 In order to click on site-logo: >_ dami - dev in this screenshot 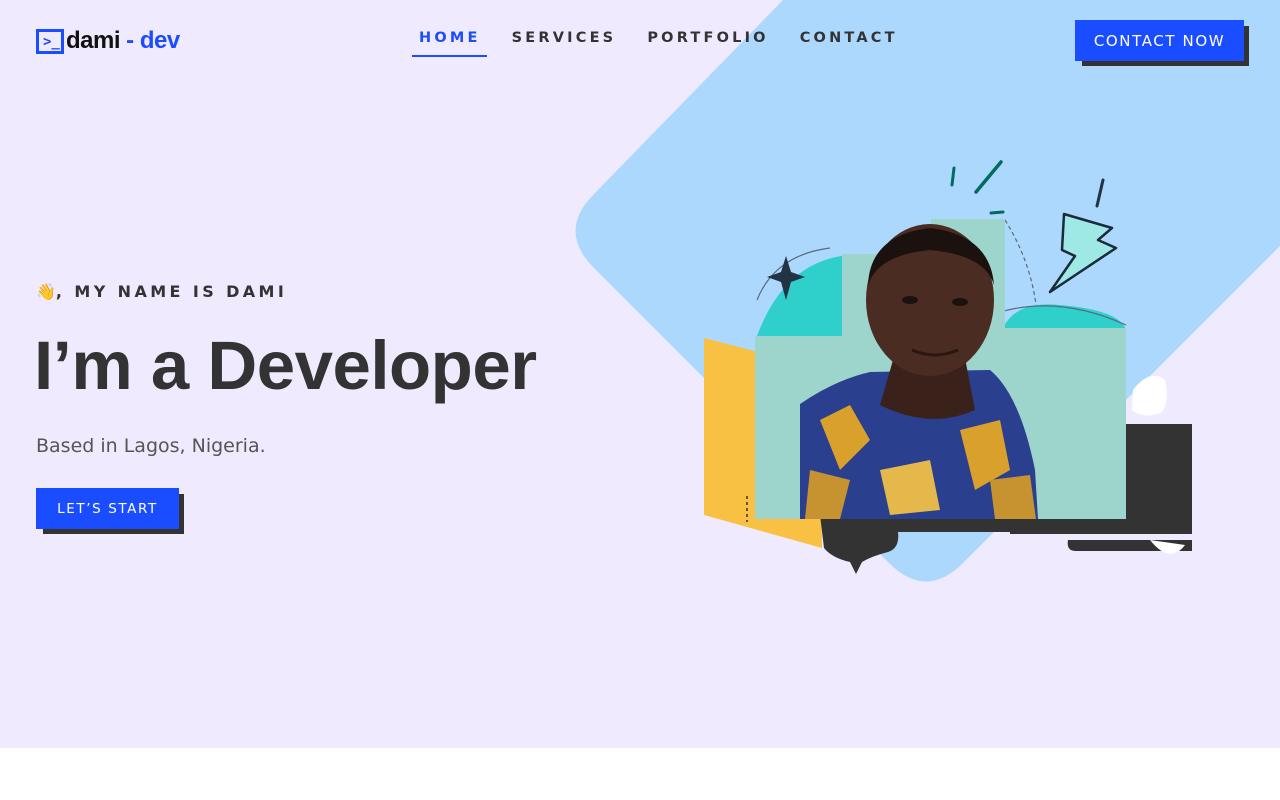, I will do `click(108, 41)`.